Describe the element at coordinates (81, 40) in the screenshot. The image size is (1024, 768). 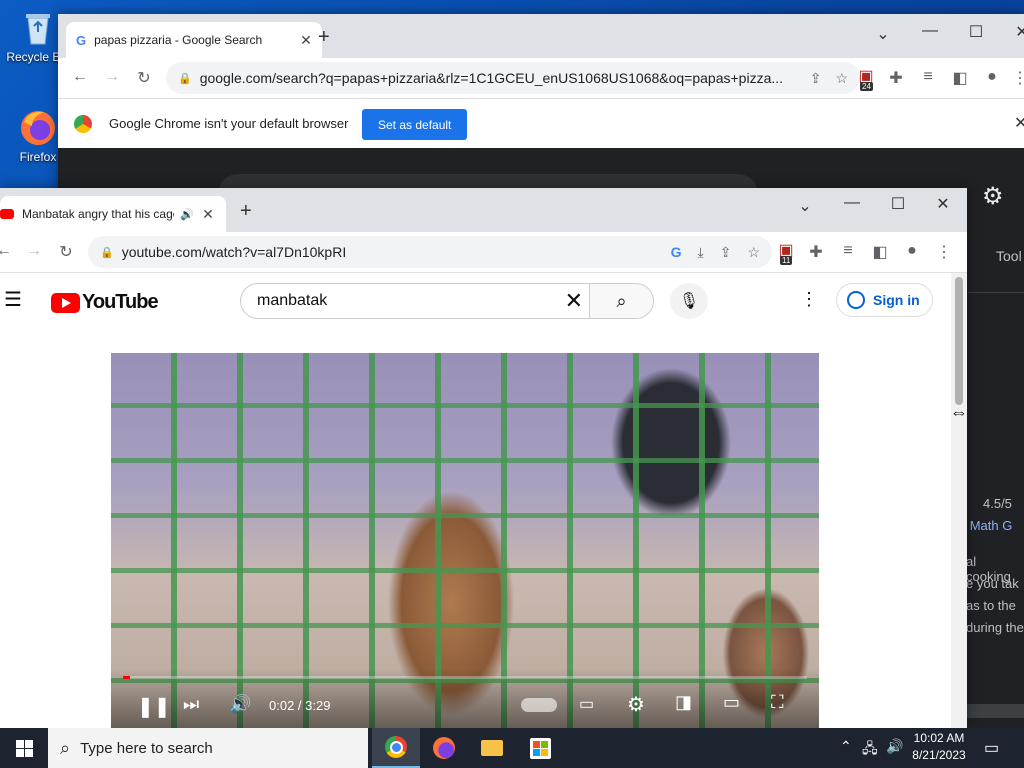
I see `google-favicon-icon: G` at that location.